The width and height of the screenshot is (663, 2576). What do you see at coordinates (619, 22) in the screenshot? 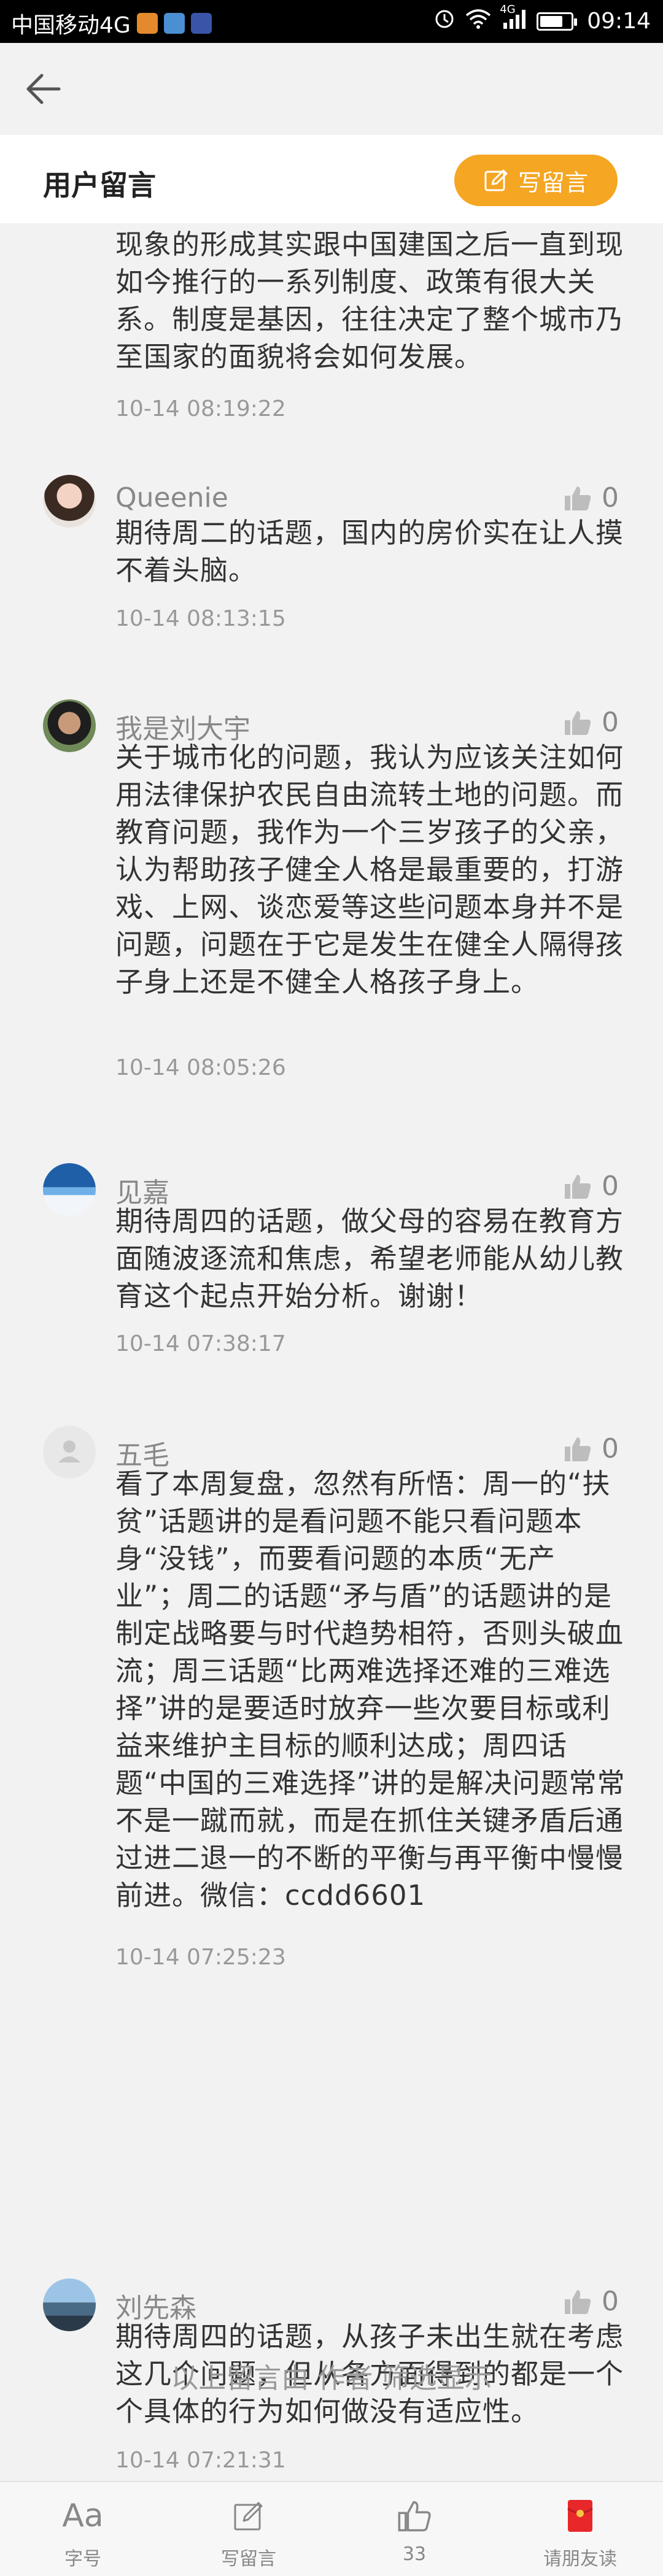
I see `clock: 09:14` at bounding box center [619, 22].